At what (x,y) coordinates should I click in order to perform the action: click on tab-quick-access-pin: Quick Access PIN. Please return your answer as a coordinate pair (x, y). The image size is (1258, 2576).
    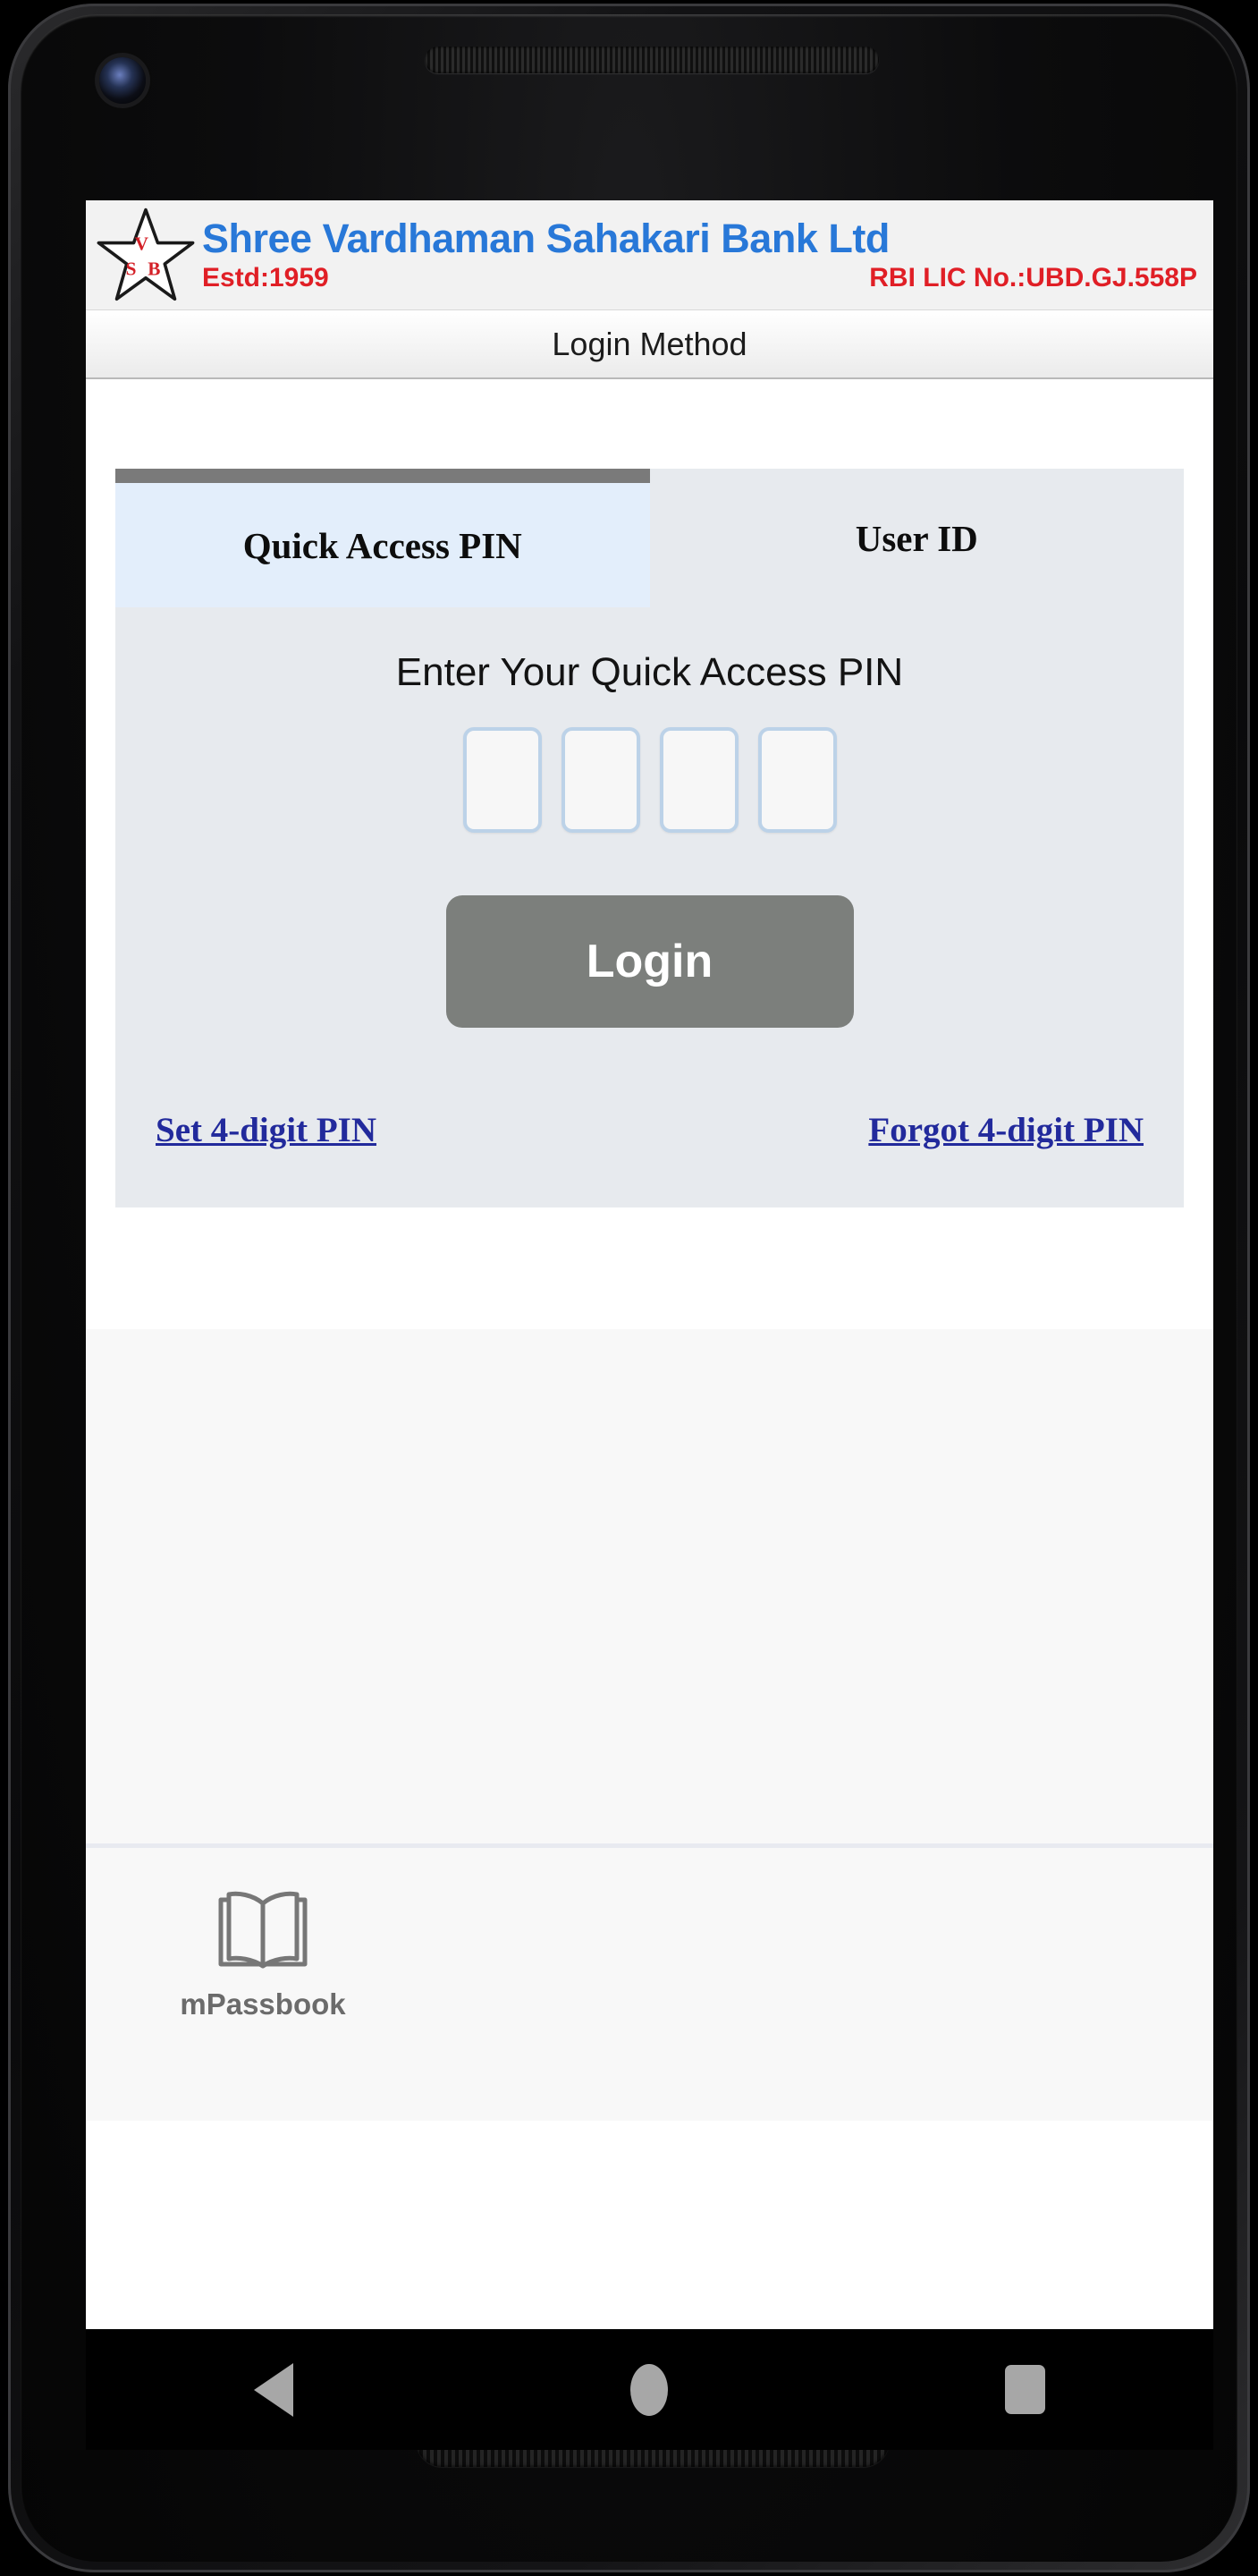
    Looking at the image, I should click on (382, 538).